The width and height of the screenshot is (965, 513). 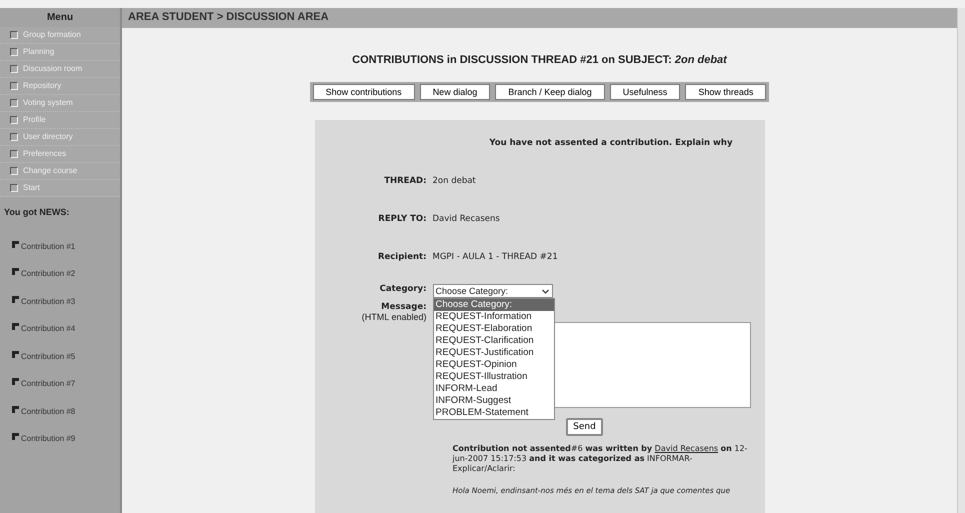 I want to click on dropdown-option: REQUEST-Illustration, so click(x=494, y=377).